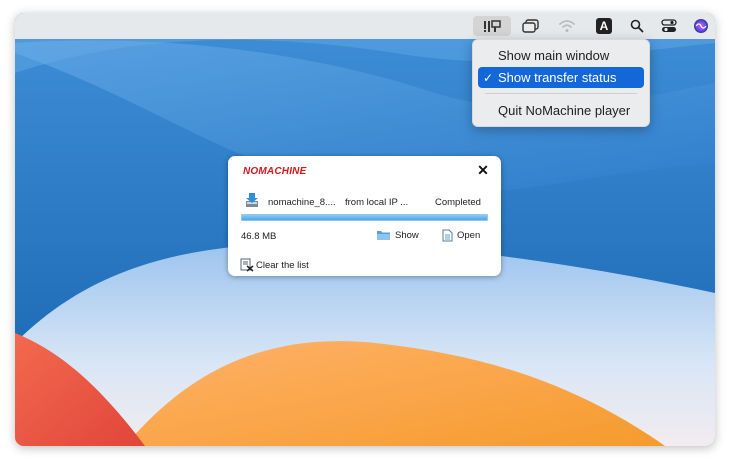  Describe the element at coordinates (561, 93) in the screenshot. I see `menu-separator` at that location.